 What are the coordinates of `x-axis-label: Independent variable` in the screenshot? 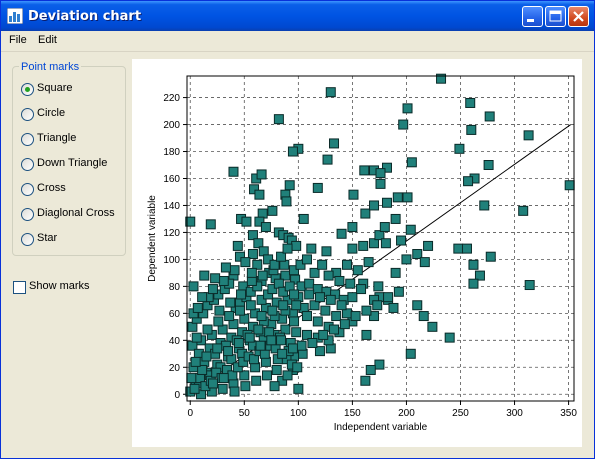 It's located at (381, 427).